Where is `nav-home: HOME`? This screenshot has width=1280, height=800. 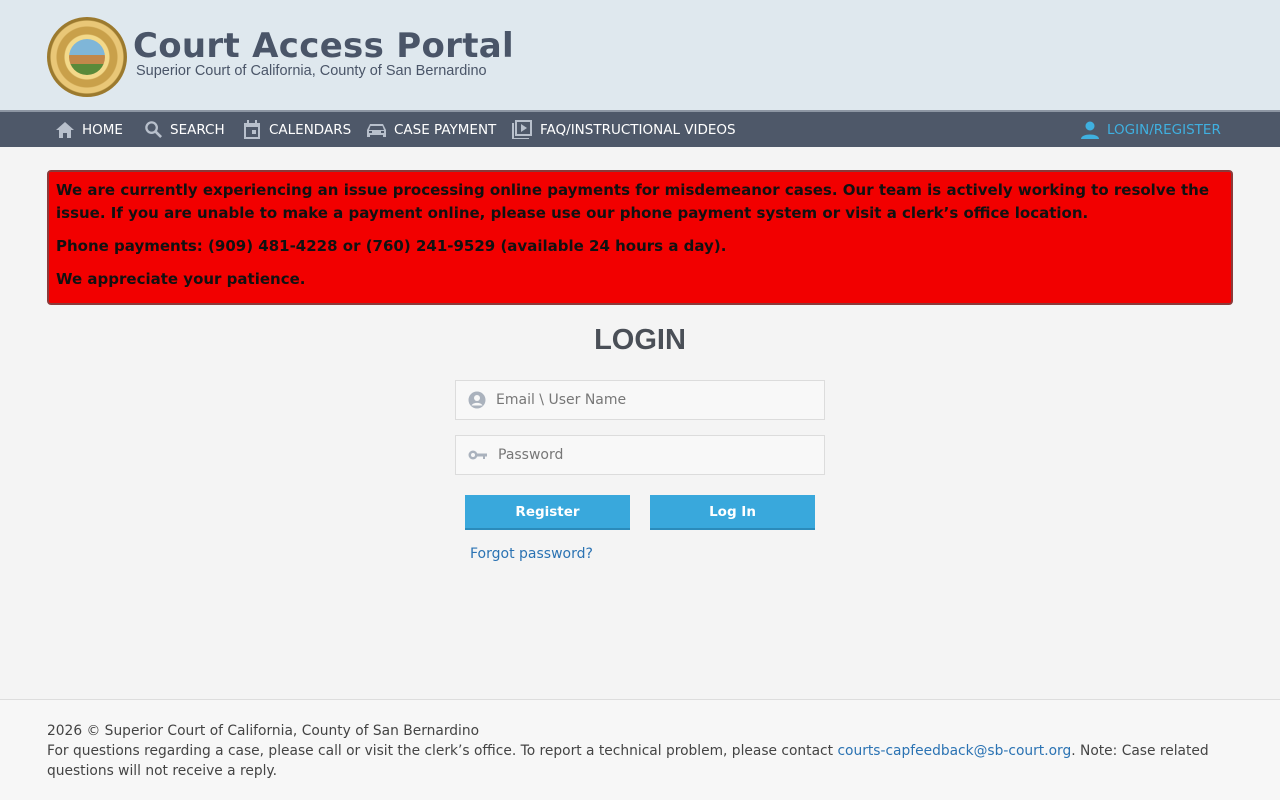
nav-home: HOME is located at coordinates (89, 129).